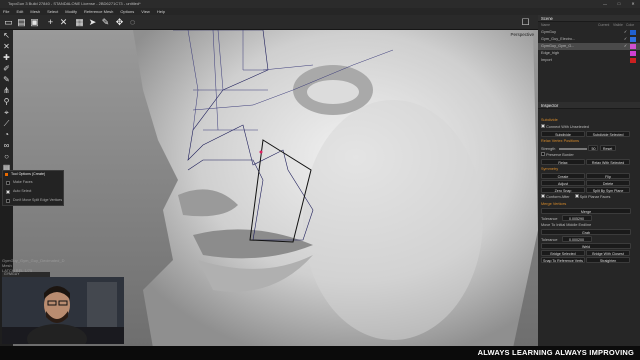 Image resolution: width=640 pixels, height=360 pixels. I want to click on pointer-icon: ➤, so click(92, 22).